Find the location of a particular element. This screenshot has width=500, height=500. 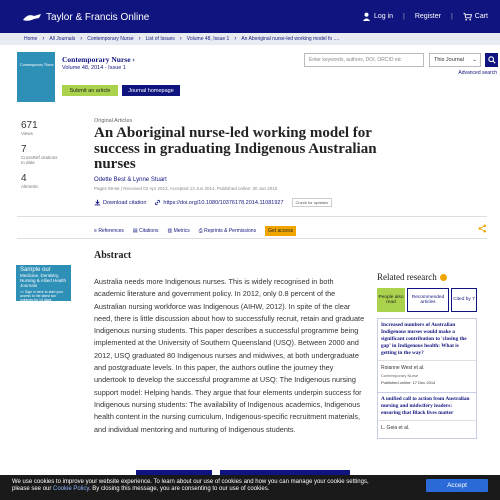

related-author: L. Geia et al. is located at coordinates (395, 428).